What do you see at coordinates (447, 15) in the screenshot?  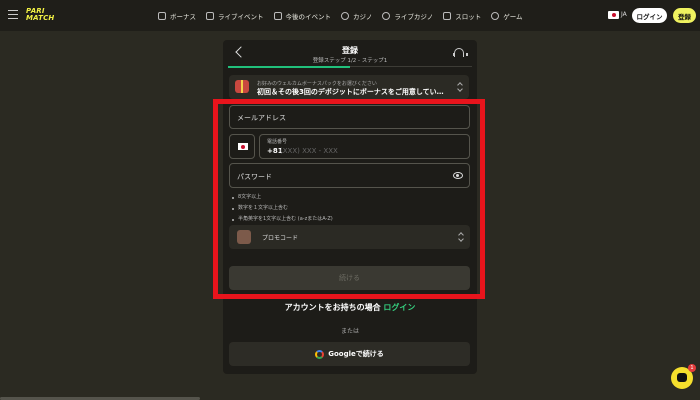 I see `slot-icon` at bounding box center [447, 15].